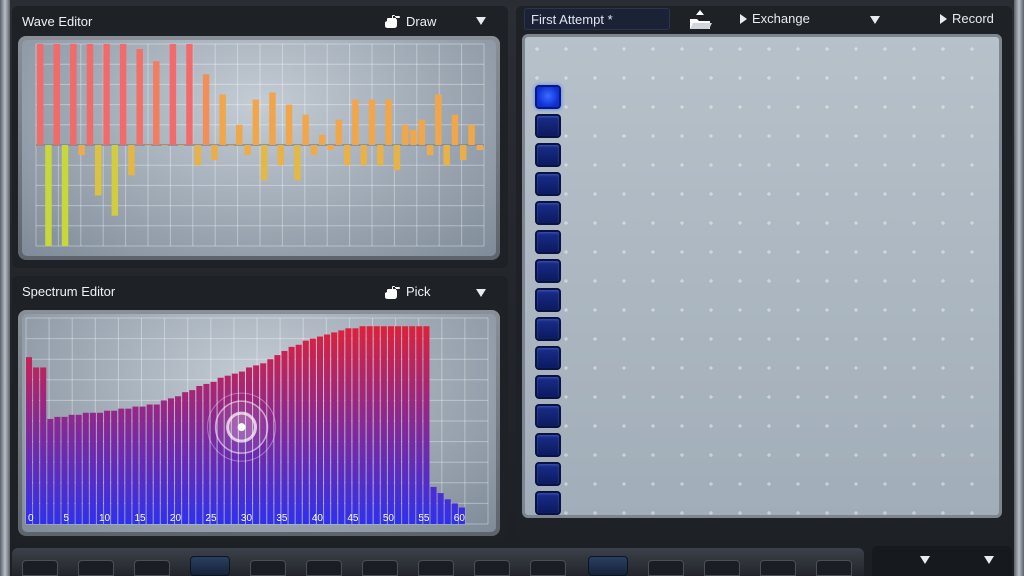  What do you see at coordinates (608, 566) in the screenshot?
I see `control-knob` at bounding box center [608, 566].